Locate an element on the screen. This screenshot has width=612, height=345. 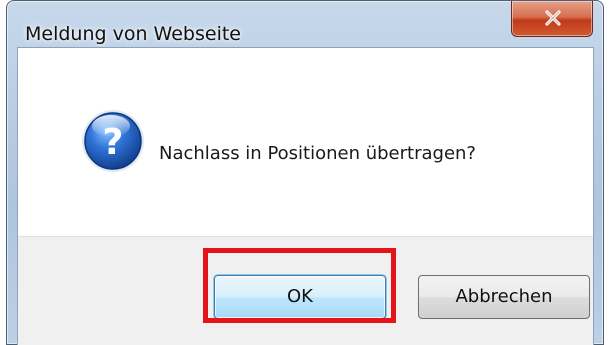
dialog-title: Meldung von Webseite is located at coordinates (133, 34).